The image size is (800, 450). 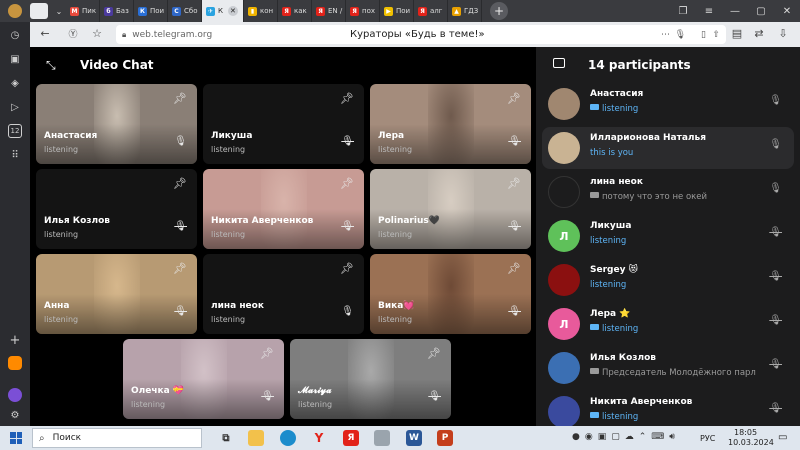 I want to click on participant-row: Sergey 😻 listening 🎙︎, so click(x=668, y=280).